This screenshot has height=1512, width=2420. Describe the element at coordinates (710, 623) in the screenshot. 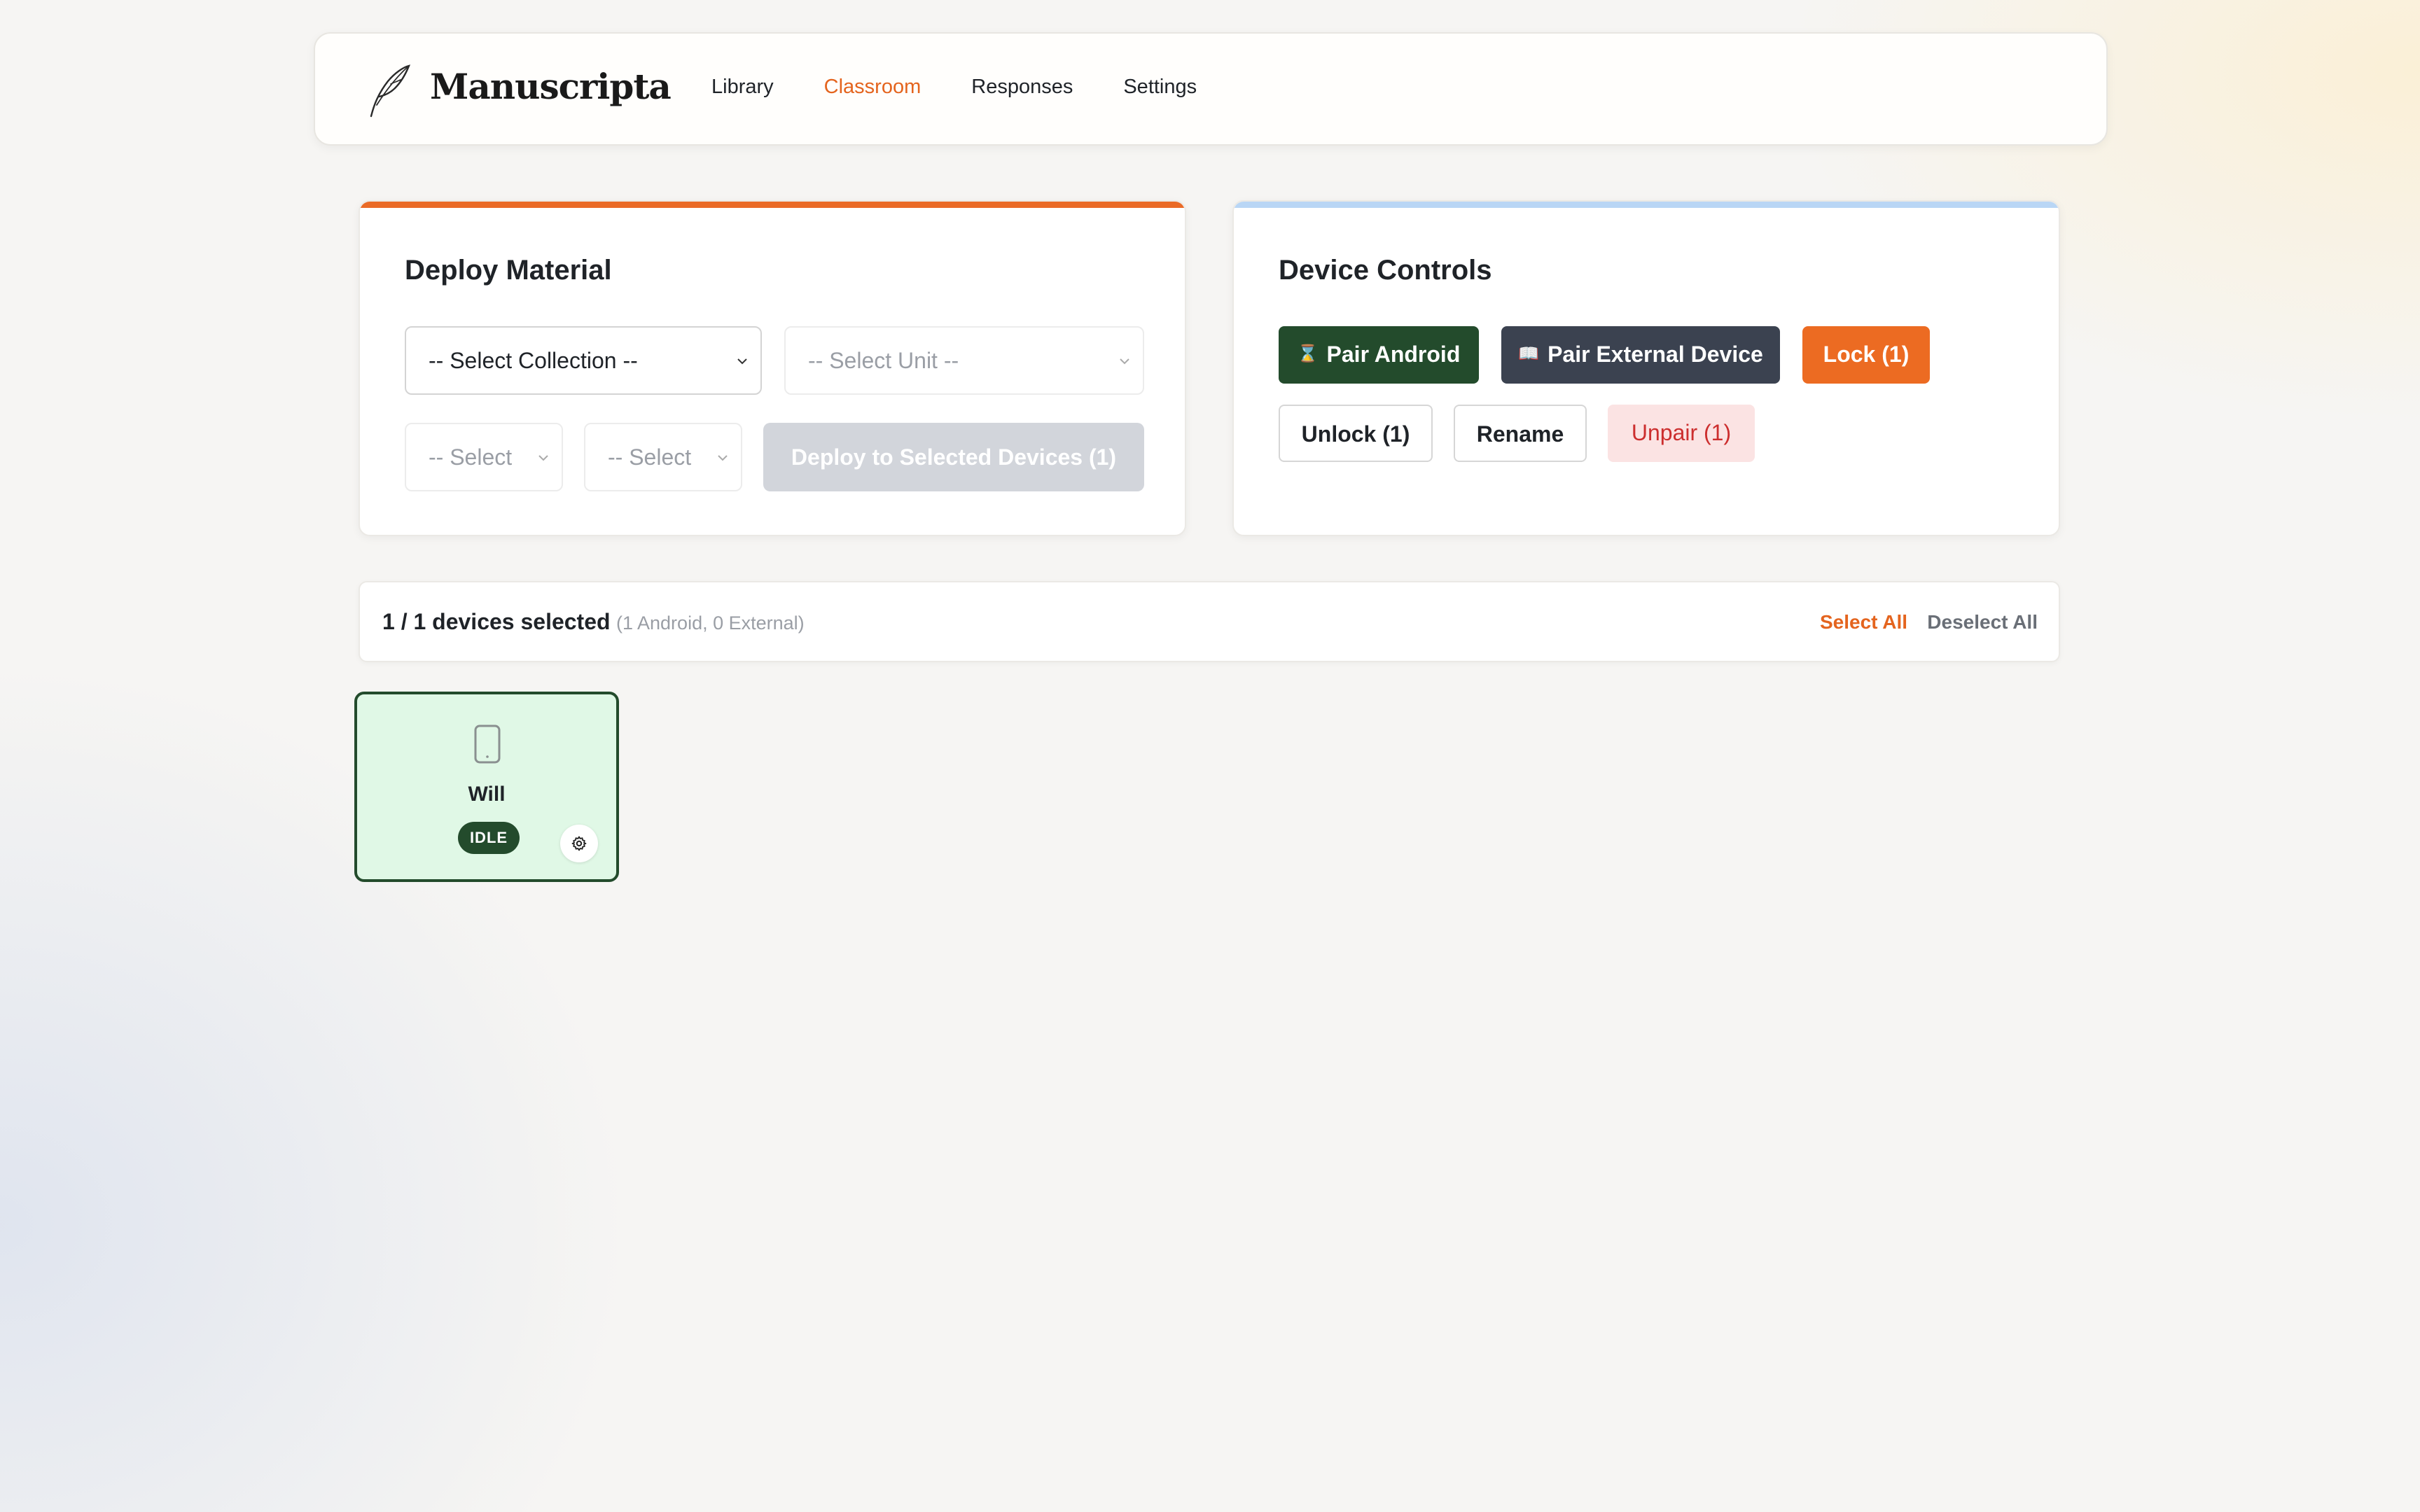

I see `selected-breakdown: (1 Android, 0 External)` at that location.